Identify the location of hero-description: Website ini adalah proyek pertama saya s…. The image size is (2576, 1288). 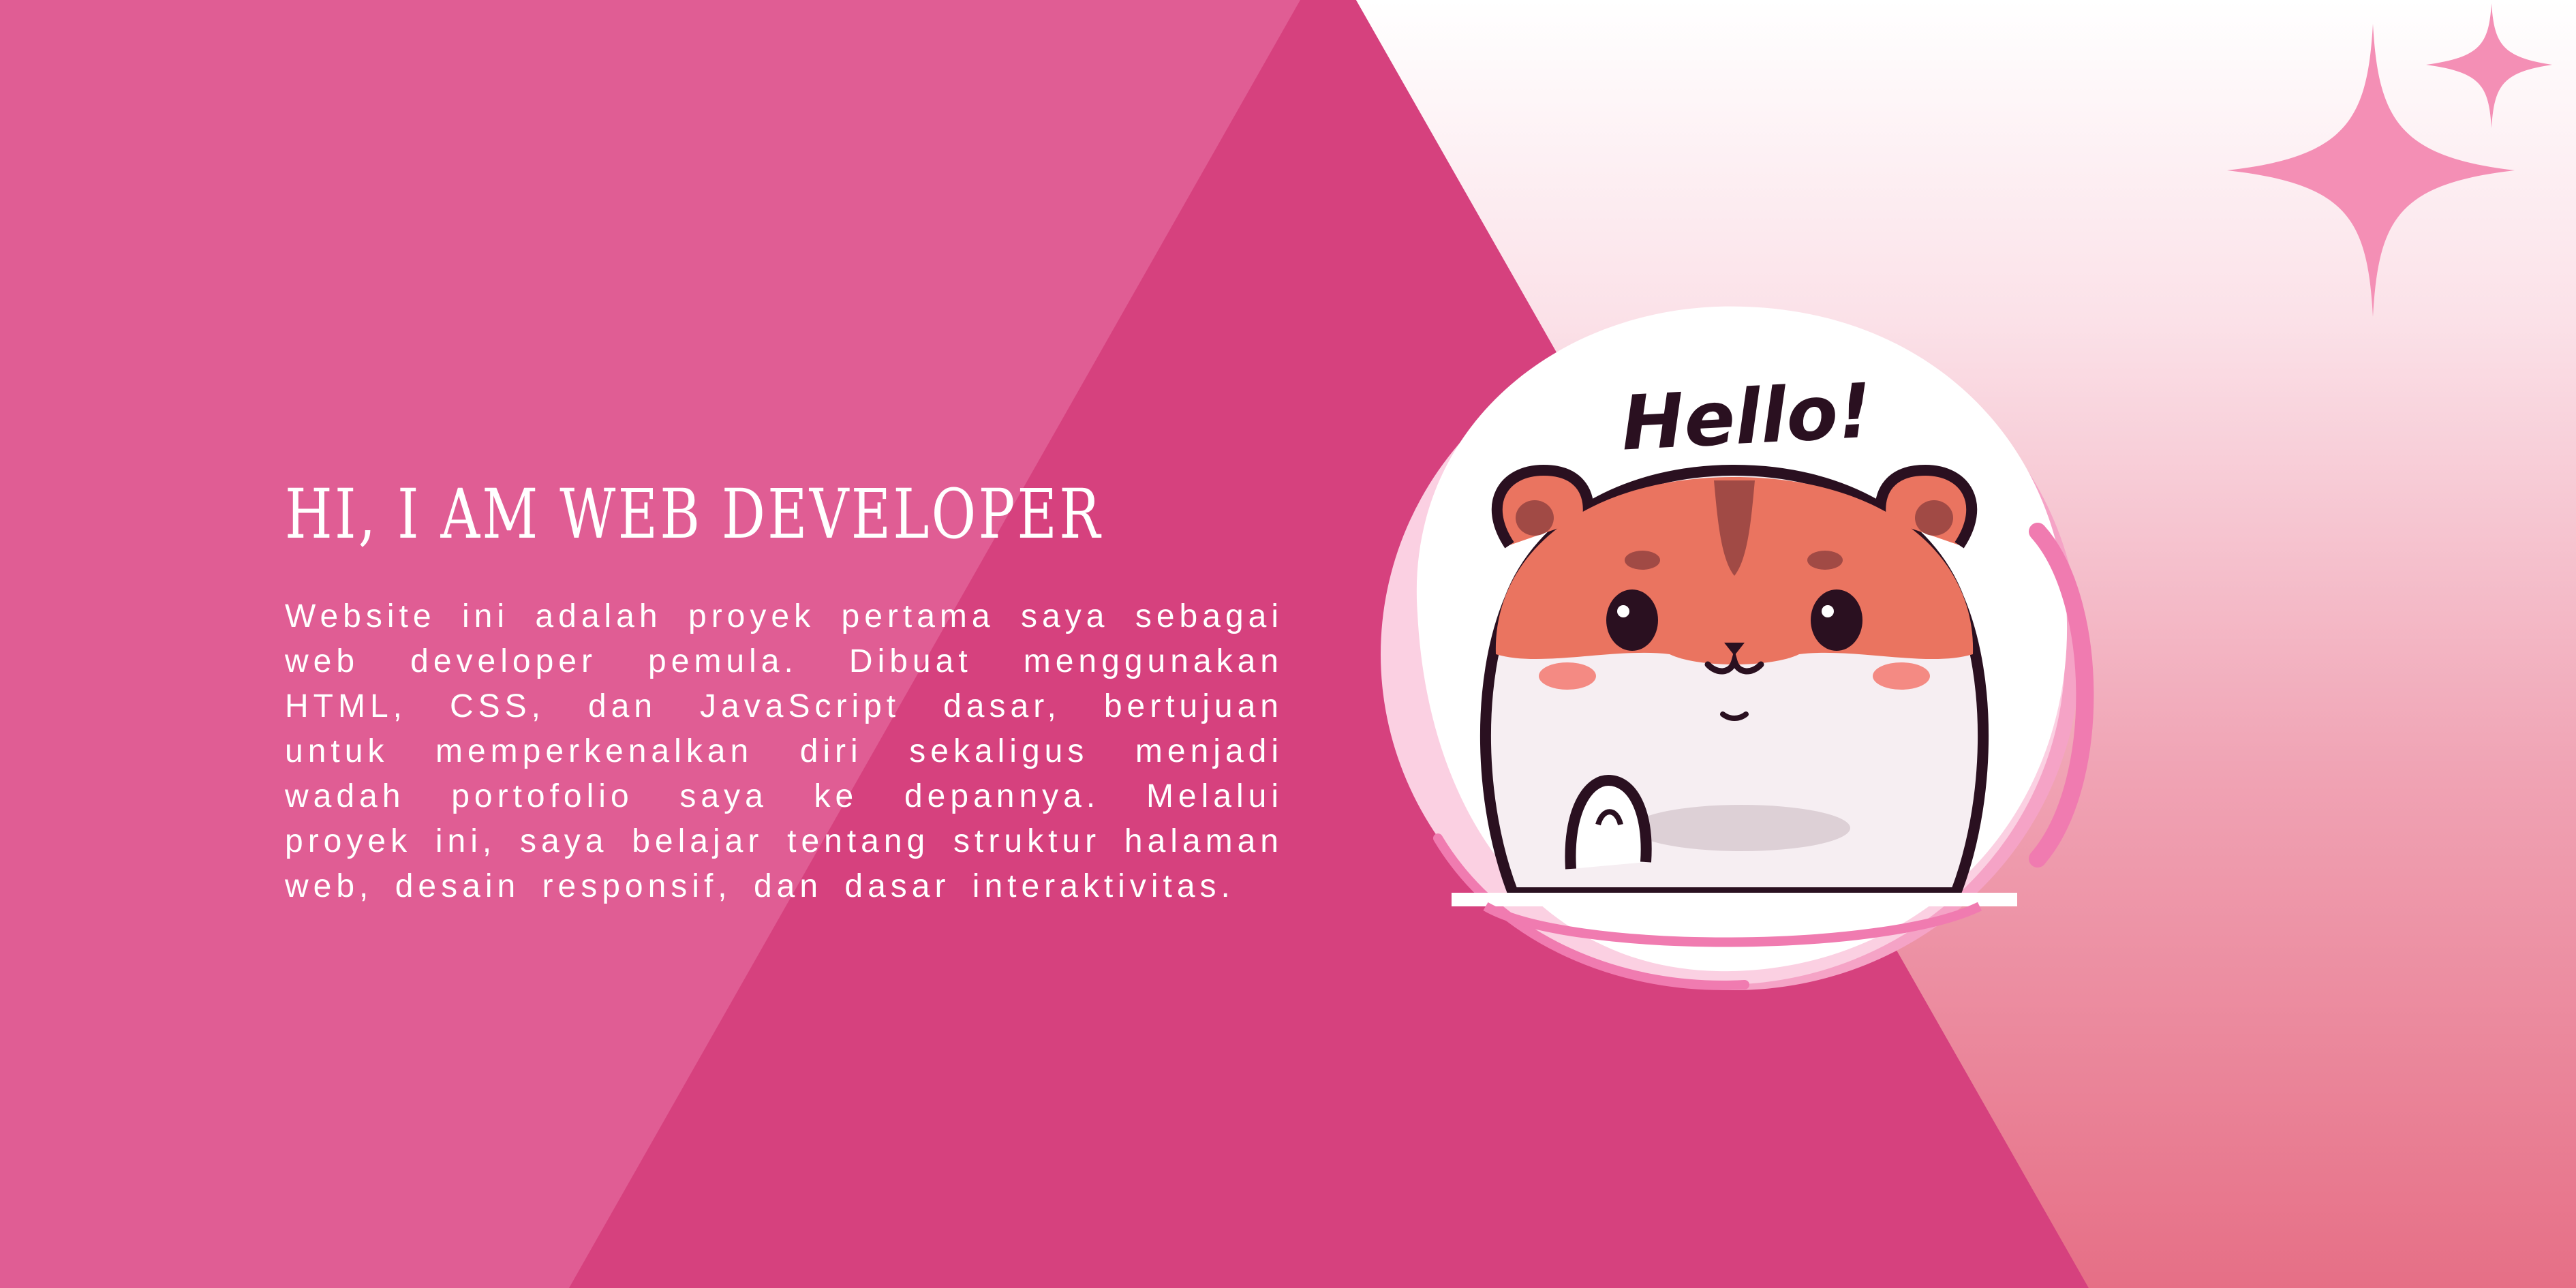
(784, 751).